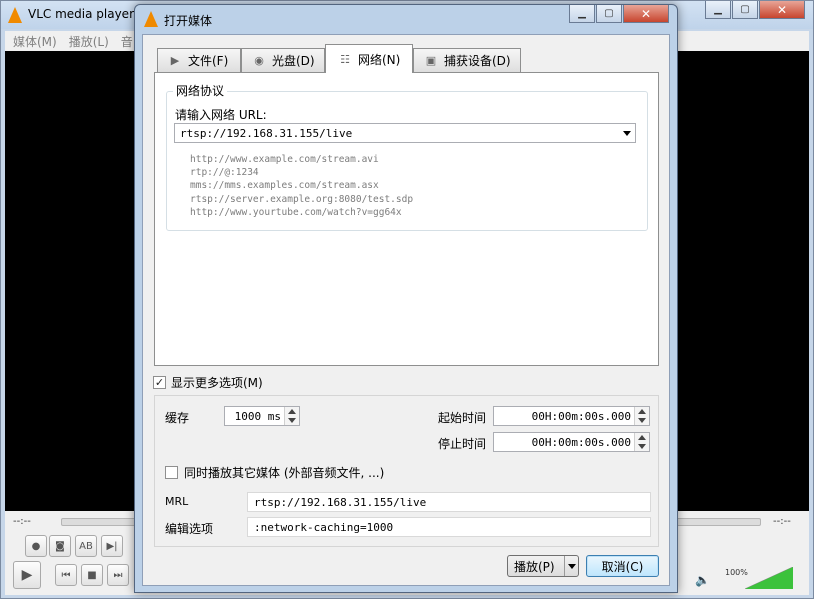  I want to click on cancel-button-label: 取消(C), so click(622, 566).